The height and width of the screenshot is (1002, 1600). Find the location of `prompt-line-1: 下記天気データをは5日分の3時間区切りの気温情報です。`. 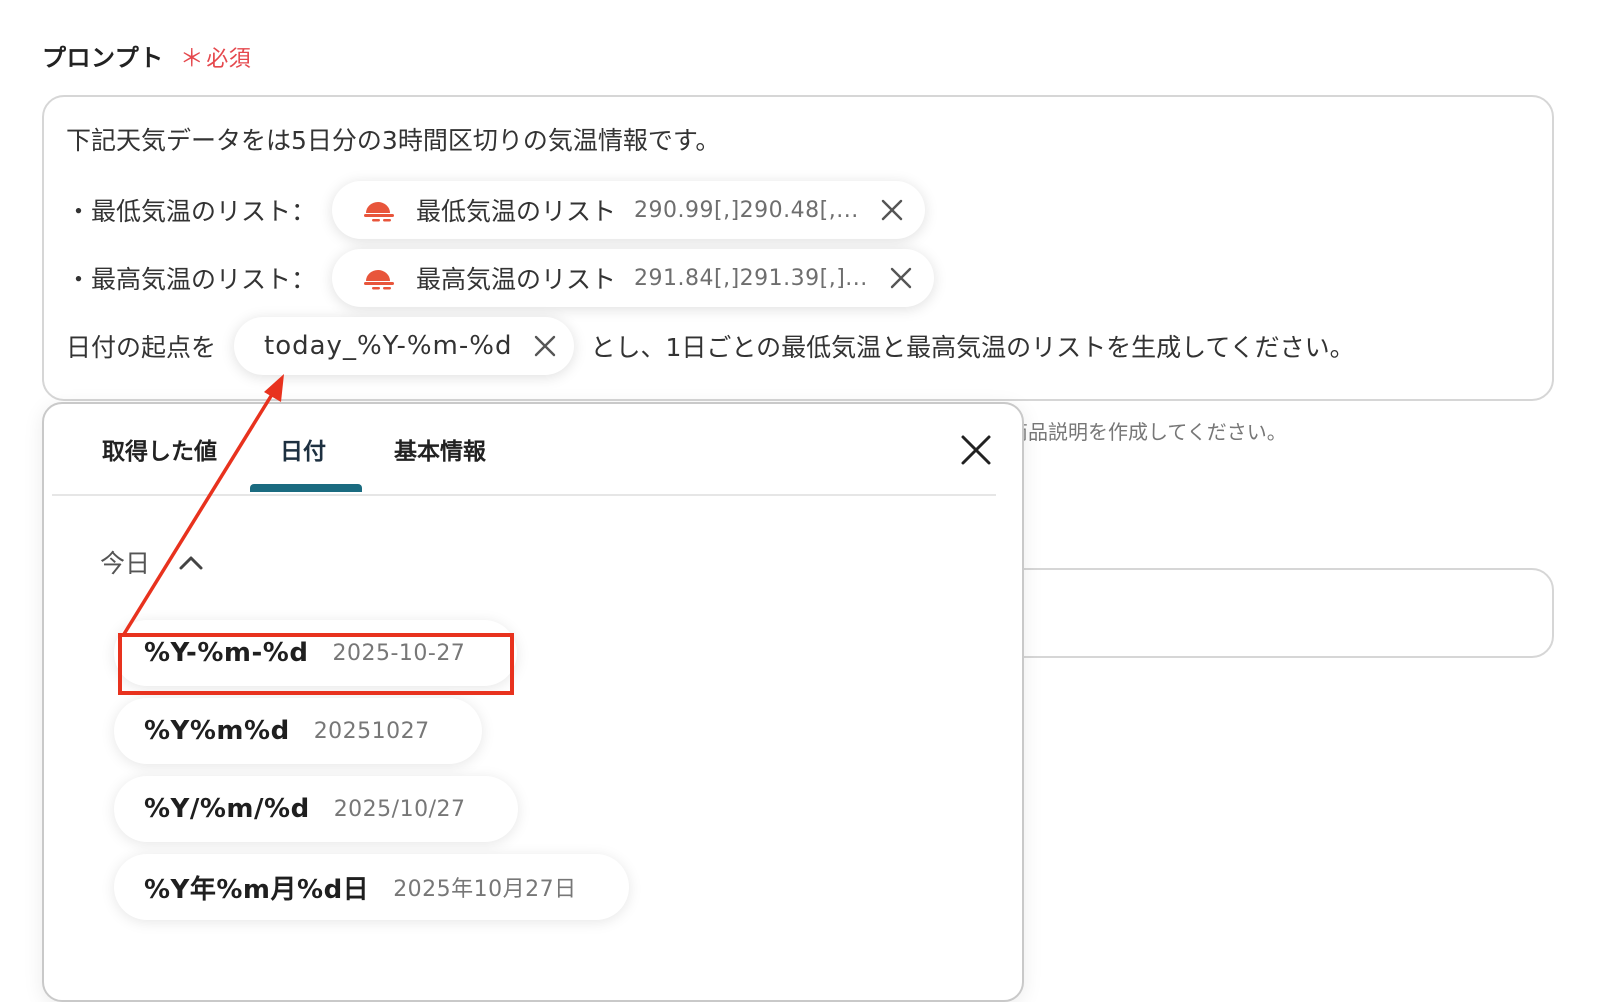

prompt-line-1: 下記天気データをは5日分の3時間区切りの気温情報です。 is located at coordinates (393, 139).